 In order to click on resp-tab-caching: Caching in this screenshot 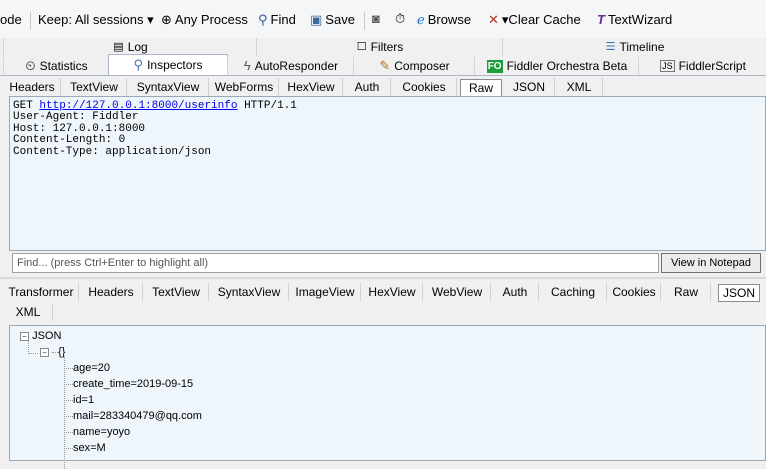, I will do `click(573, 292)`.